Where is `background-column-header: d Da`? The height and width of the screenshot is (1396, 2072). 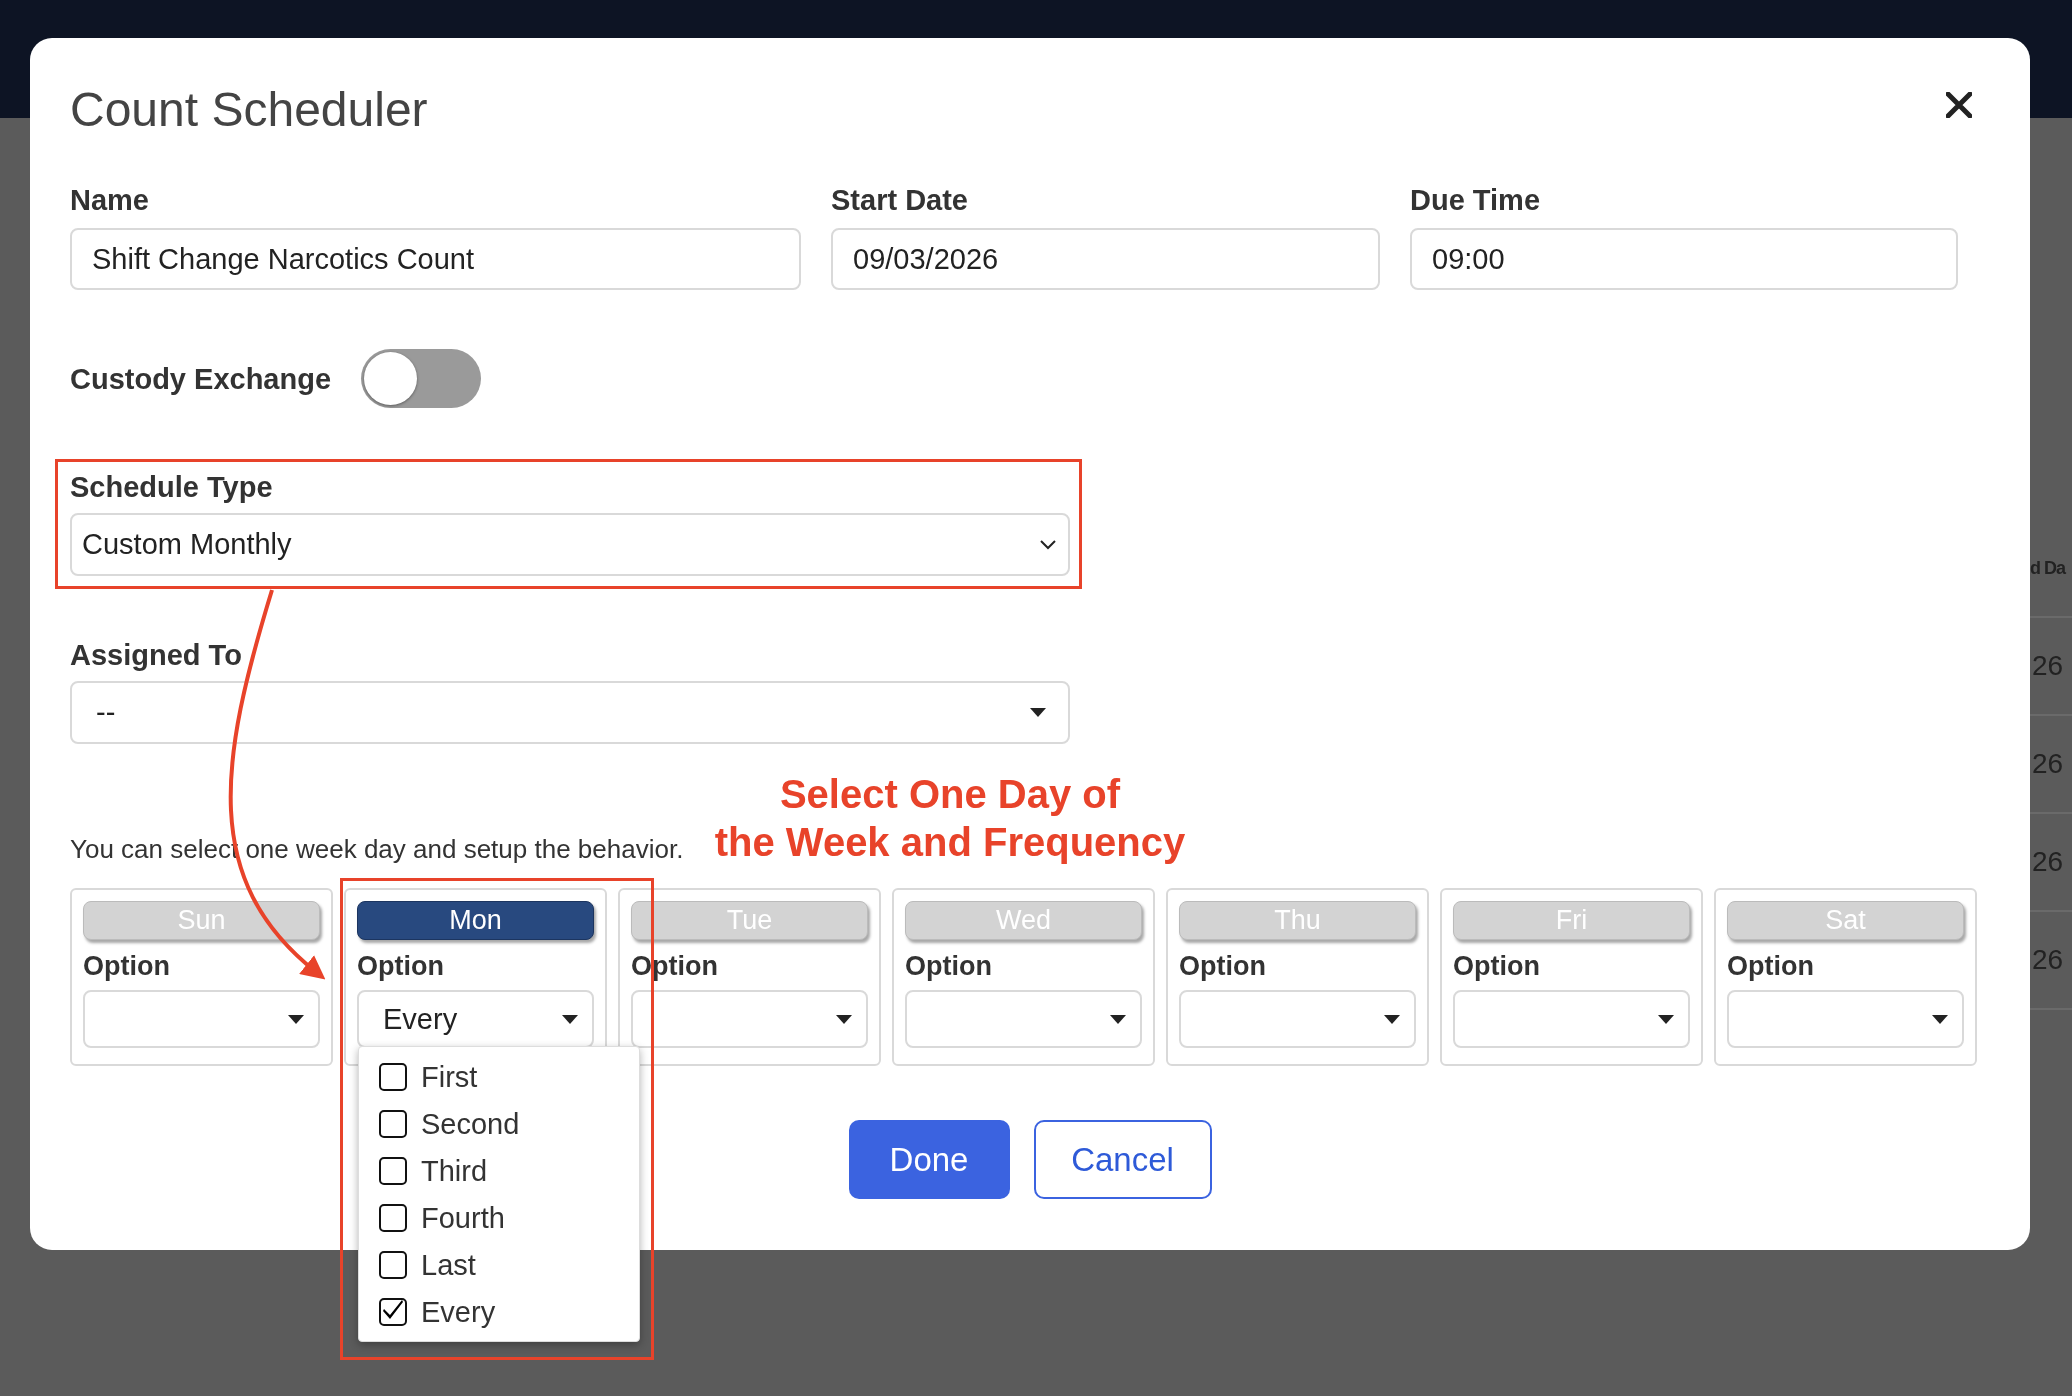 background-column-header: d Da is located at coordinates (2047, 568).